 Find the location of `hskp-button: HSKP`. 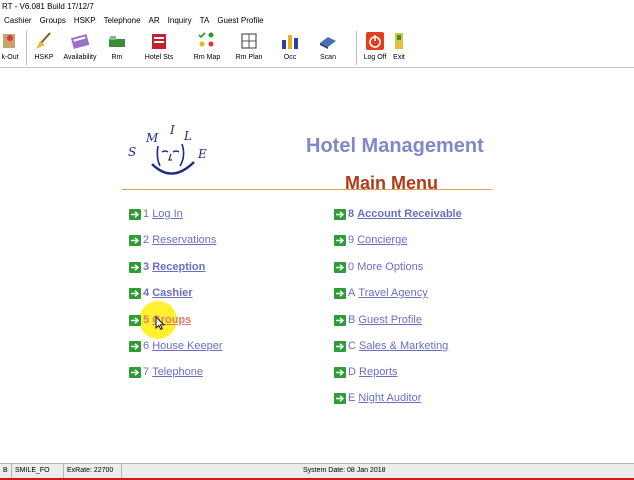

hskp-button: HSKP is located at coordinates (44, 48).